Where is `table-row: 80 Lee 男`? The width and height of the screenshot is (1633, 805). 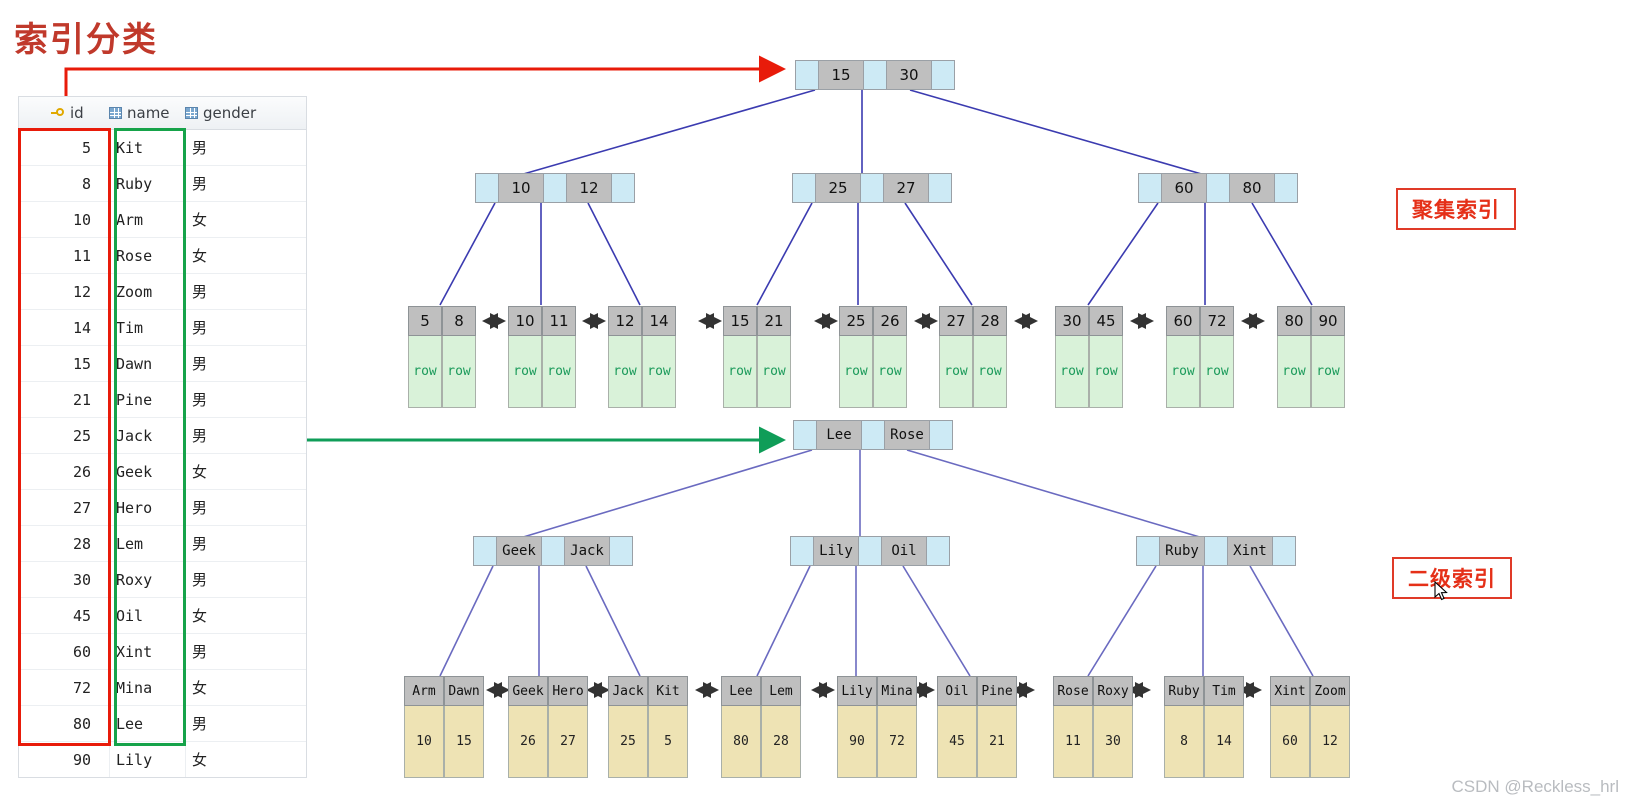 table-row: 80 Lee 男 is located at coordinates (162, 724).